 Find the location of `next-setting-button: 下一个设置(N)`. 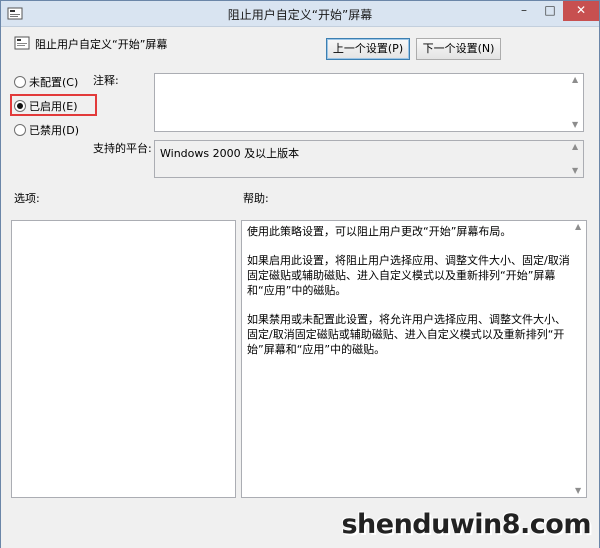

next-setting-button: 下一个设置(N) is located at coordinates (458, 49).